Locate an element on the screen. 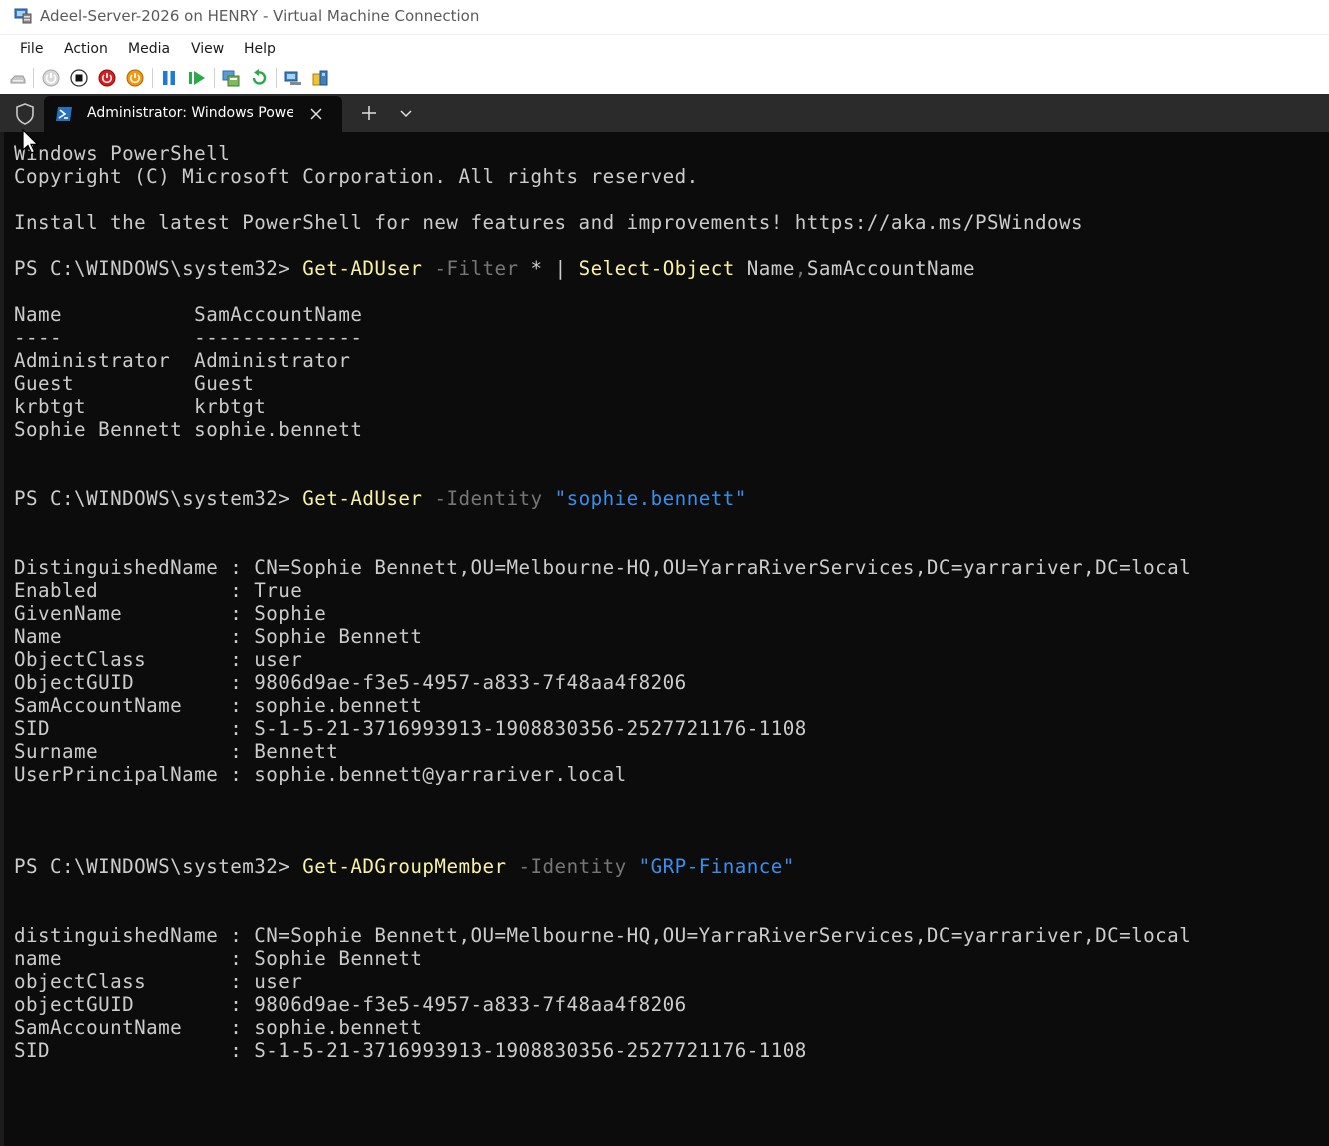 The height and width of the screenshot is (1146, 1329). new-tab-plus-icon is located at coordinates (369, 113).